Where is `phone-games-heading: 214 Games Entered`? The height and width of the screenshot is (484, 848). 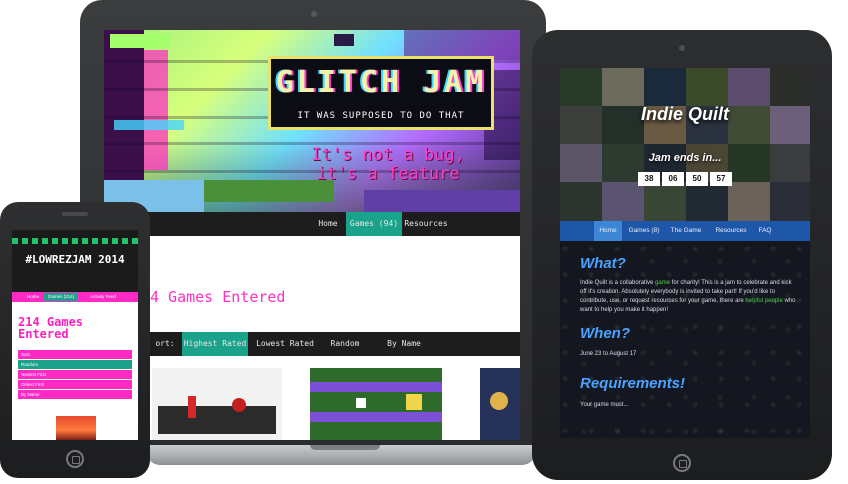
phone-games-heading: 214 Games Entered is located at coordinates (51, 328).